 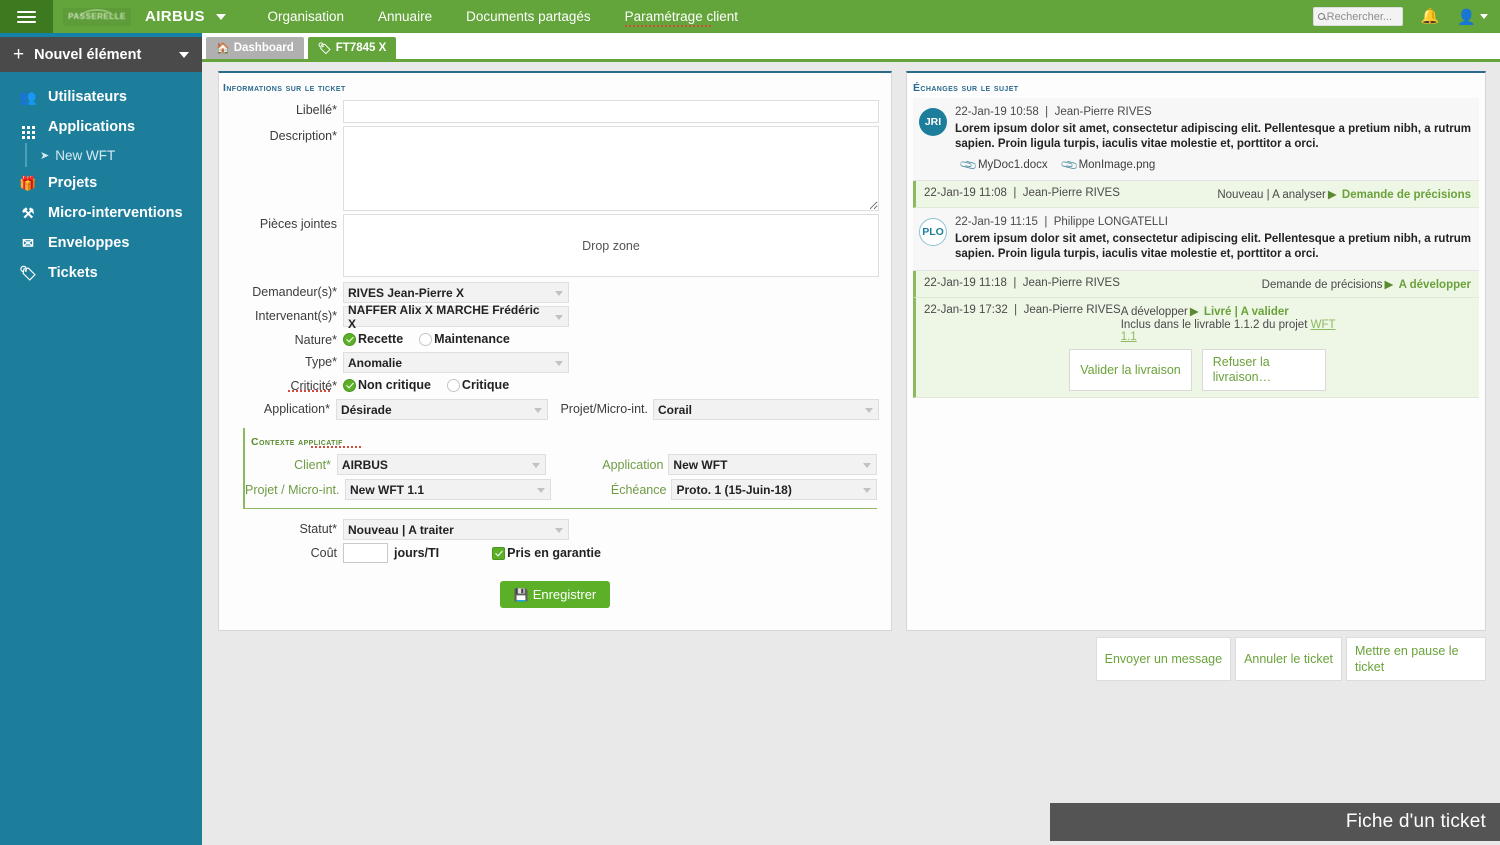 I want to click on sidebar-item-micro-interventions: ⚒ Micro-interventions, so click(x=101, y=213).